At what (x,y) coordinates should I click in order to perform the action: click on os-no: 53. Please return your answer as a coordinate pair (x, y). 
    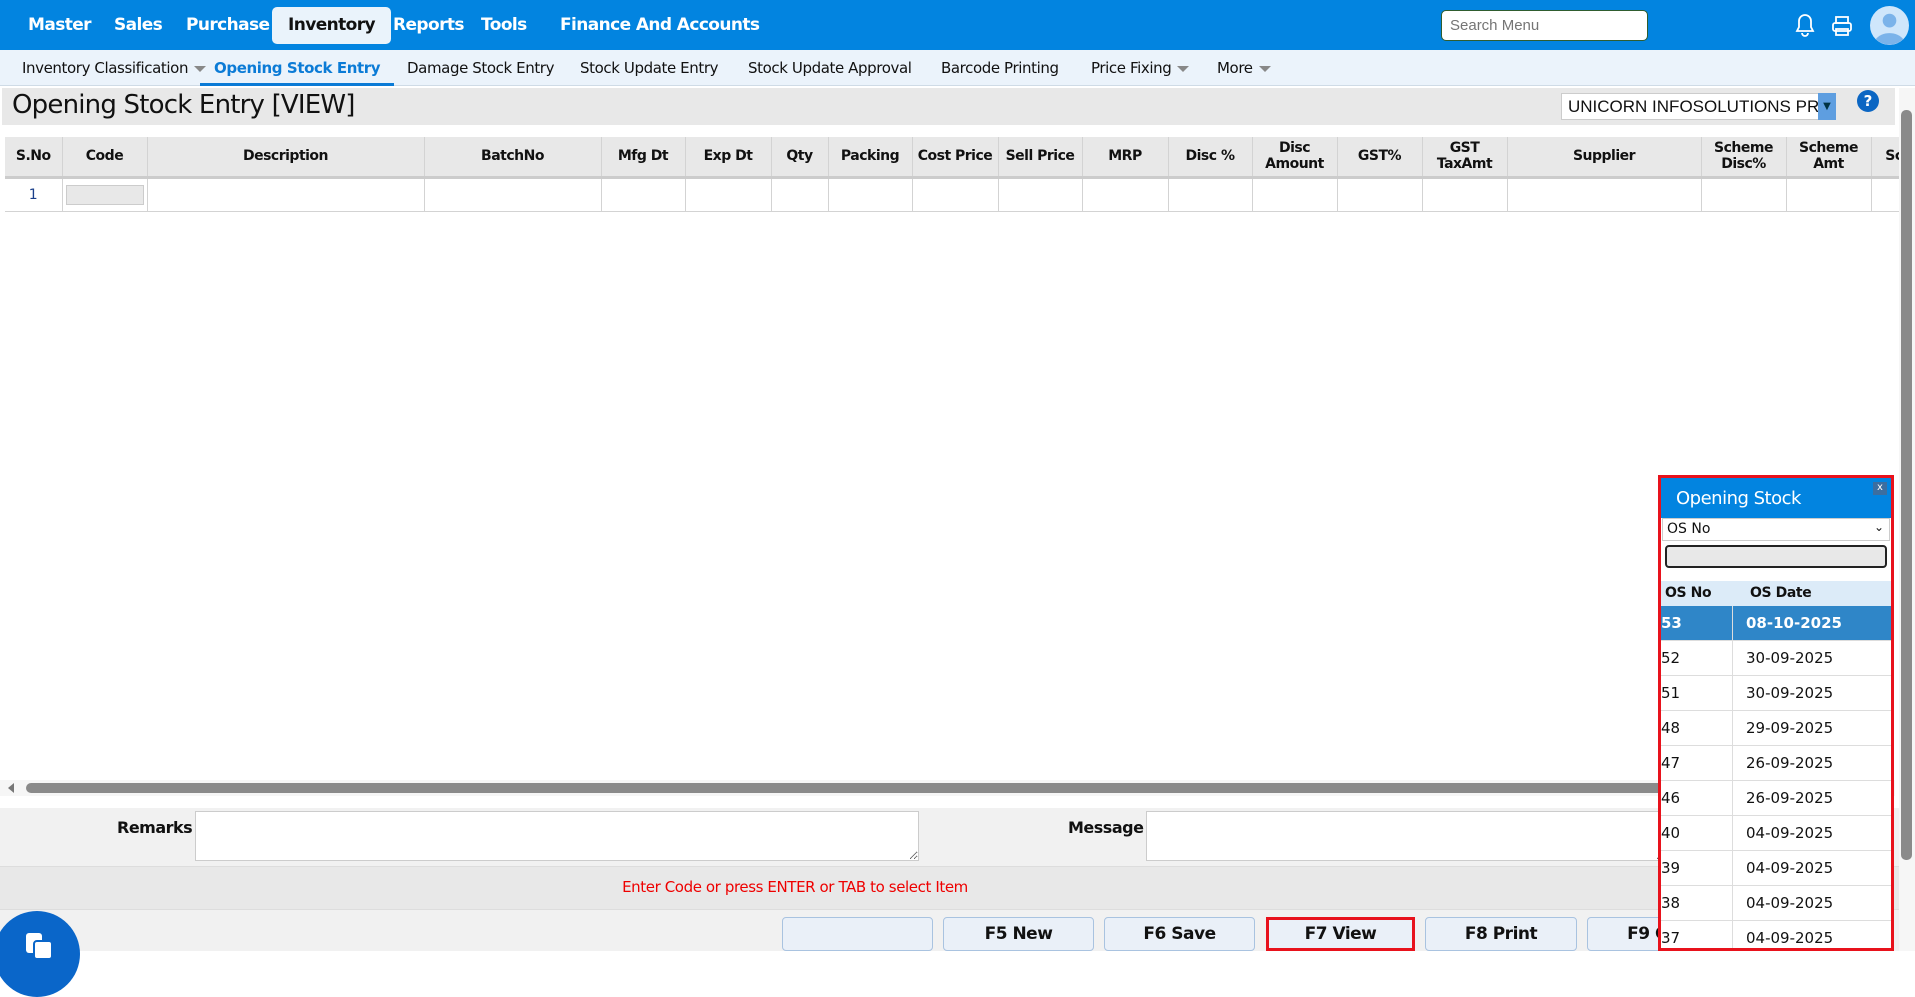
    Looking at the image, I should click on (1697, 623).